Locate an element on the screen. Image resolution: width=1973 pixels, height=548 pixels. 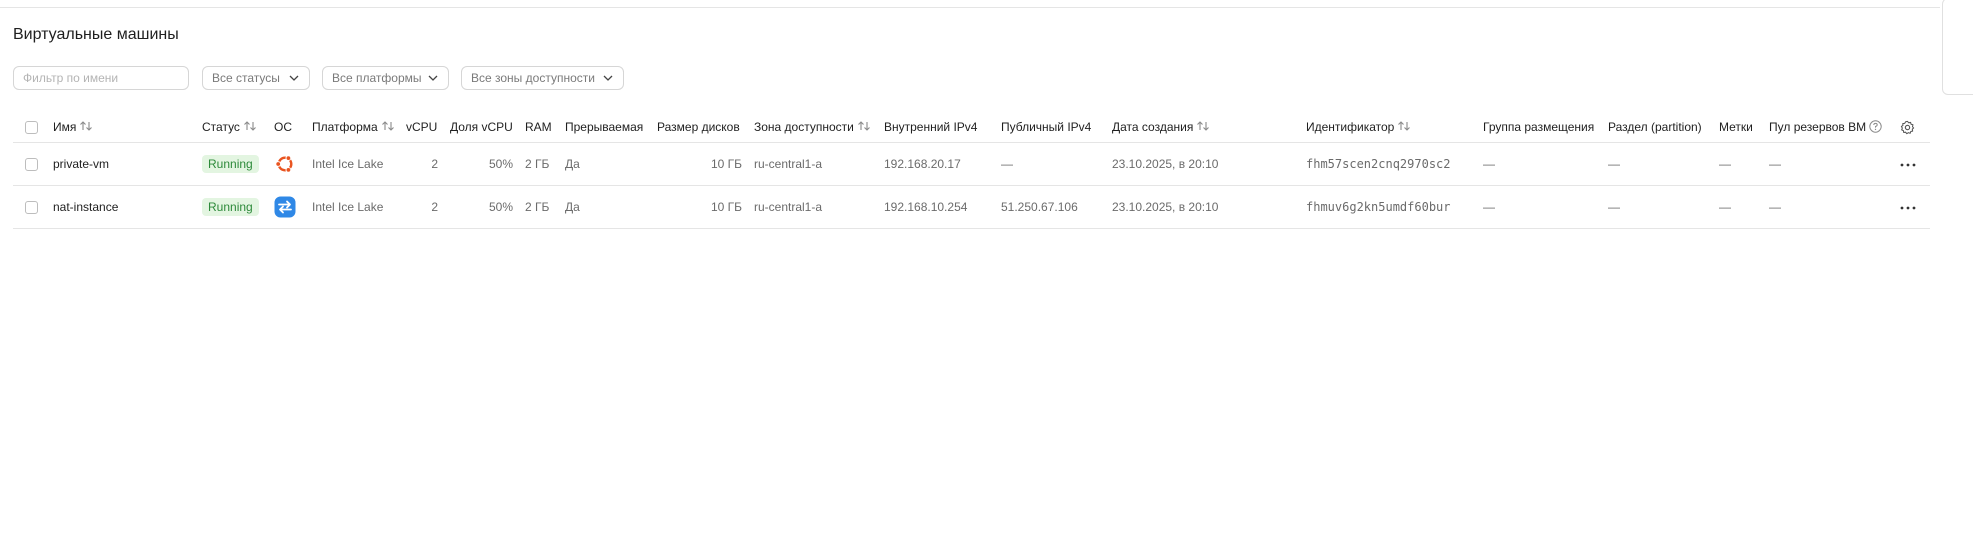
platform-filter-value: Все платформы is located at coordinates (377, 78).